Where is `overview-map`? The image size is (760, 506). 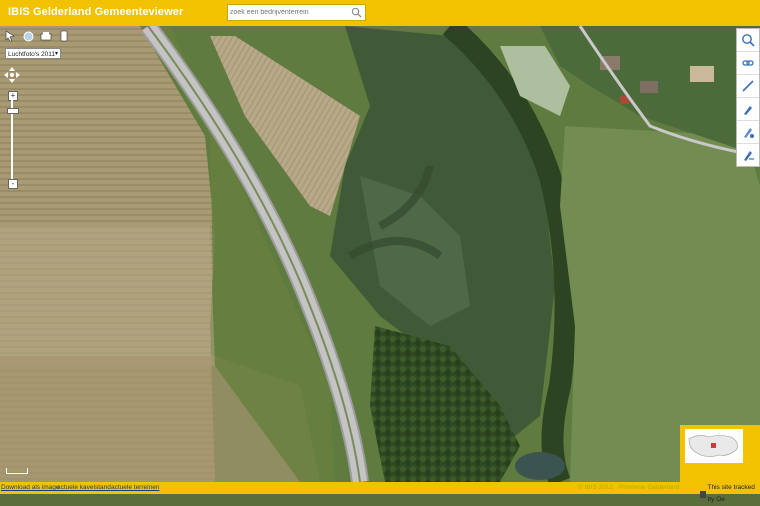 overview-map is located at coordinates (714, 446).